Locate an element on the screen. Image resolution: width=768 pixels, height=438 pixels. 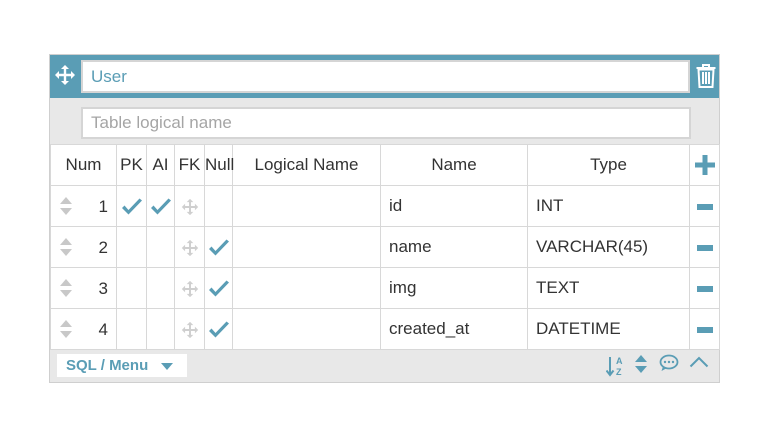
name-cell: img is located at coordinates (454, 288).